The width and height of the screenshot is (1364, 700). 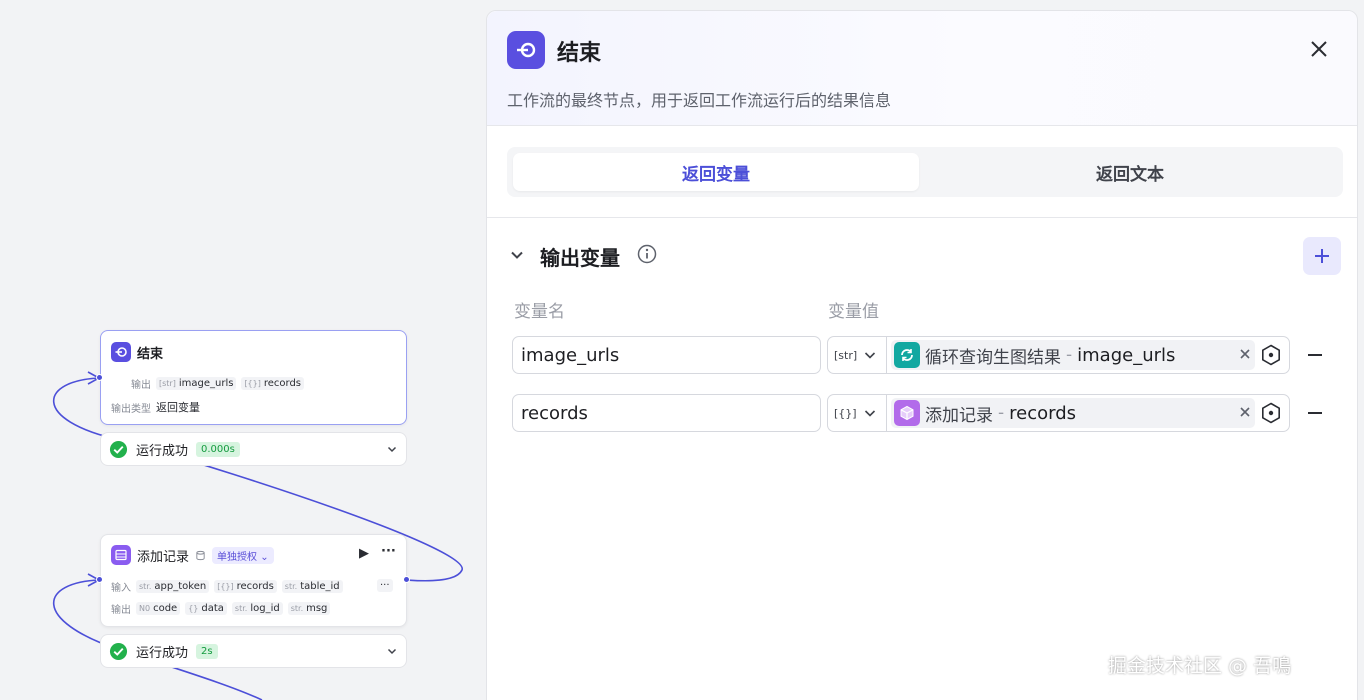 I want to click on tab-return-text: 返回文本, so click(x=1130, y=172).